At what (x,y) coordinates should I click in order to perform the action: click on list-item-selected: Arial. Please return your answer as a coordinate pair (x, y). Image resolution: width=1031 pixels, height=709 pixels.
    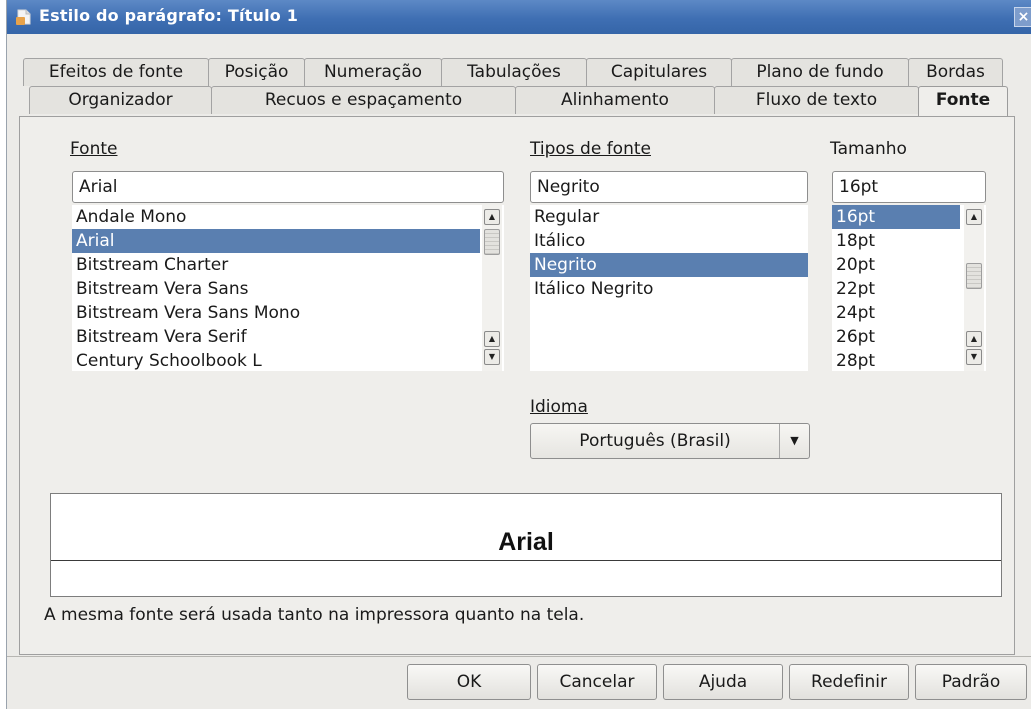
    Looking at the image, I should click on (276, 241).